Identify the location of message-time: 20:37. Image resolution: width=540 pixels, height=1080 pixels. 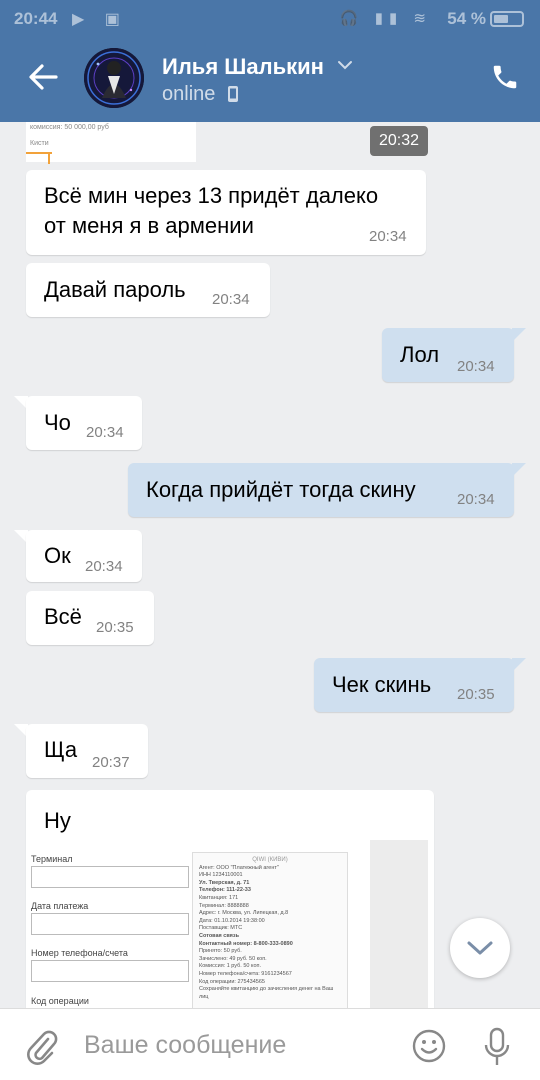
(111, 762).